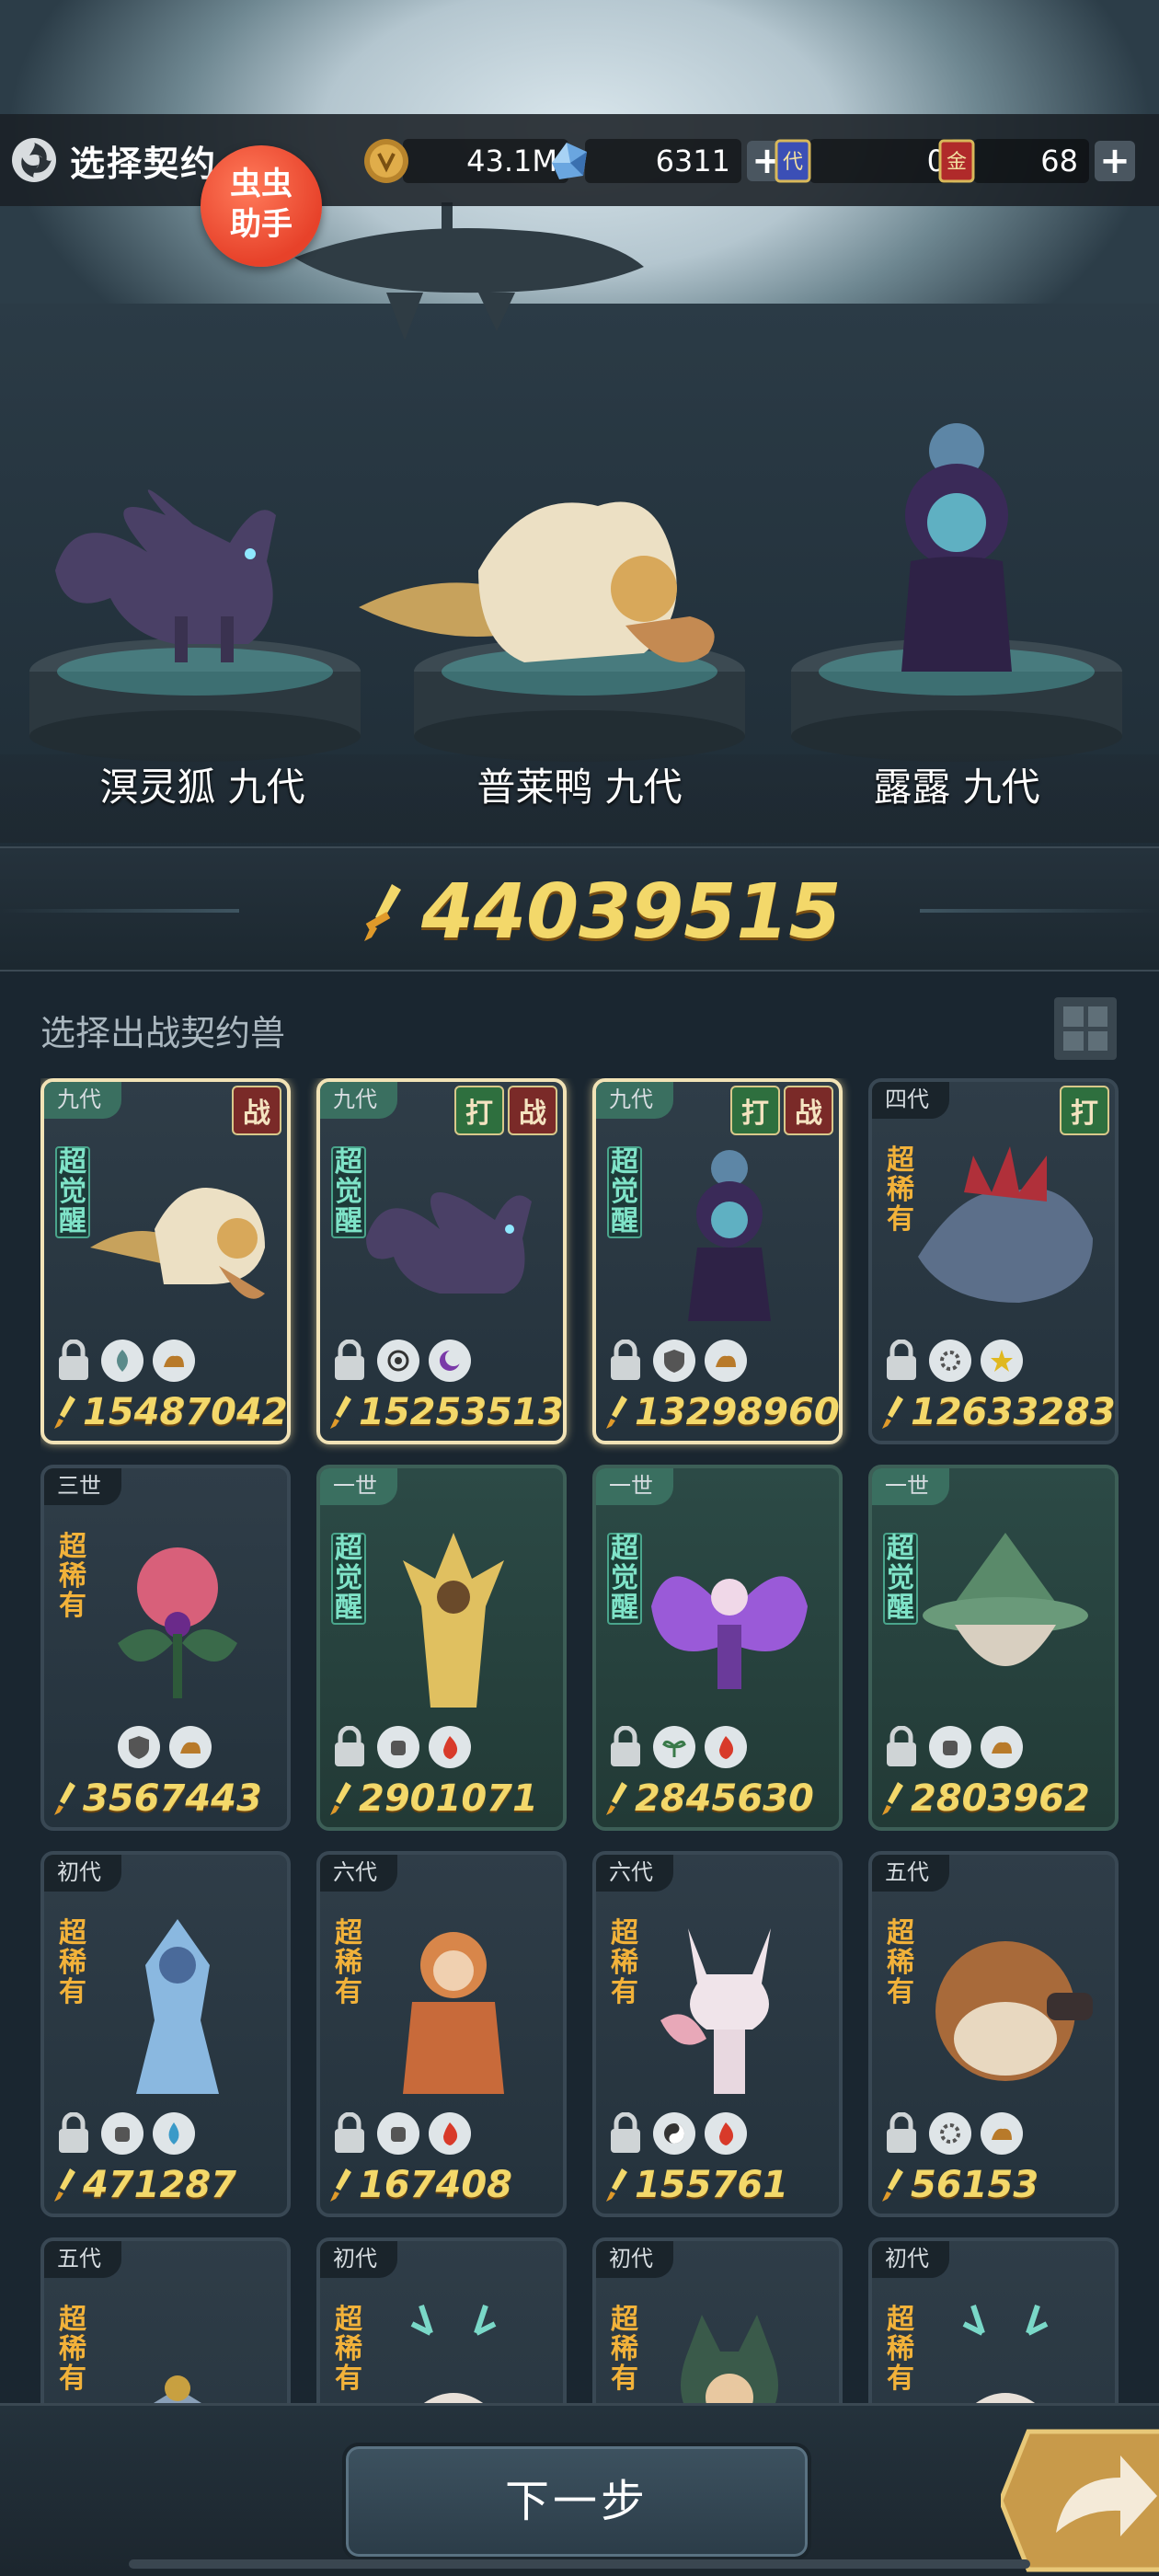 The height and width of the screenshot is (2576, 1159). What do you see at coordinates (441, 1261) in the screenshot?
I see `pet-card-2: 九代 超觉醒 打 战 15253513` at bounding box center [441, 1261].